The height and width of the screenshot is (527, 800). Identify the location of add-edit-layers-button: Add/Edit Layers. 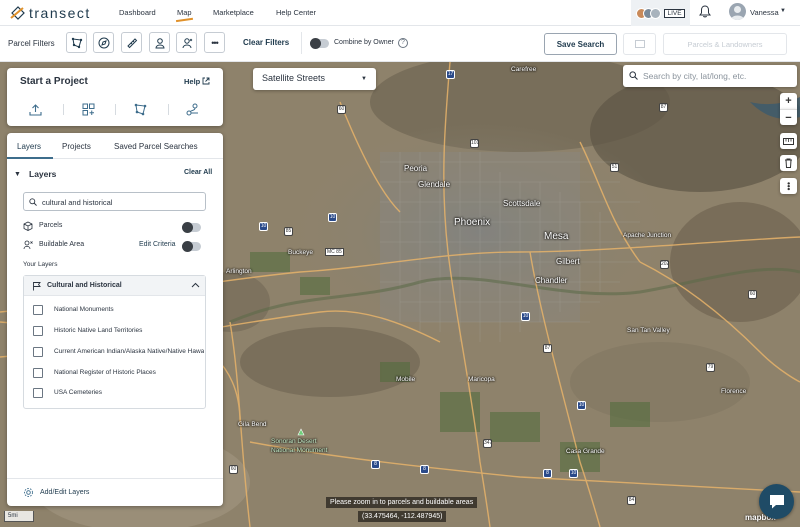
(64, 492).